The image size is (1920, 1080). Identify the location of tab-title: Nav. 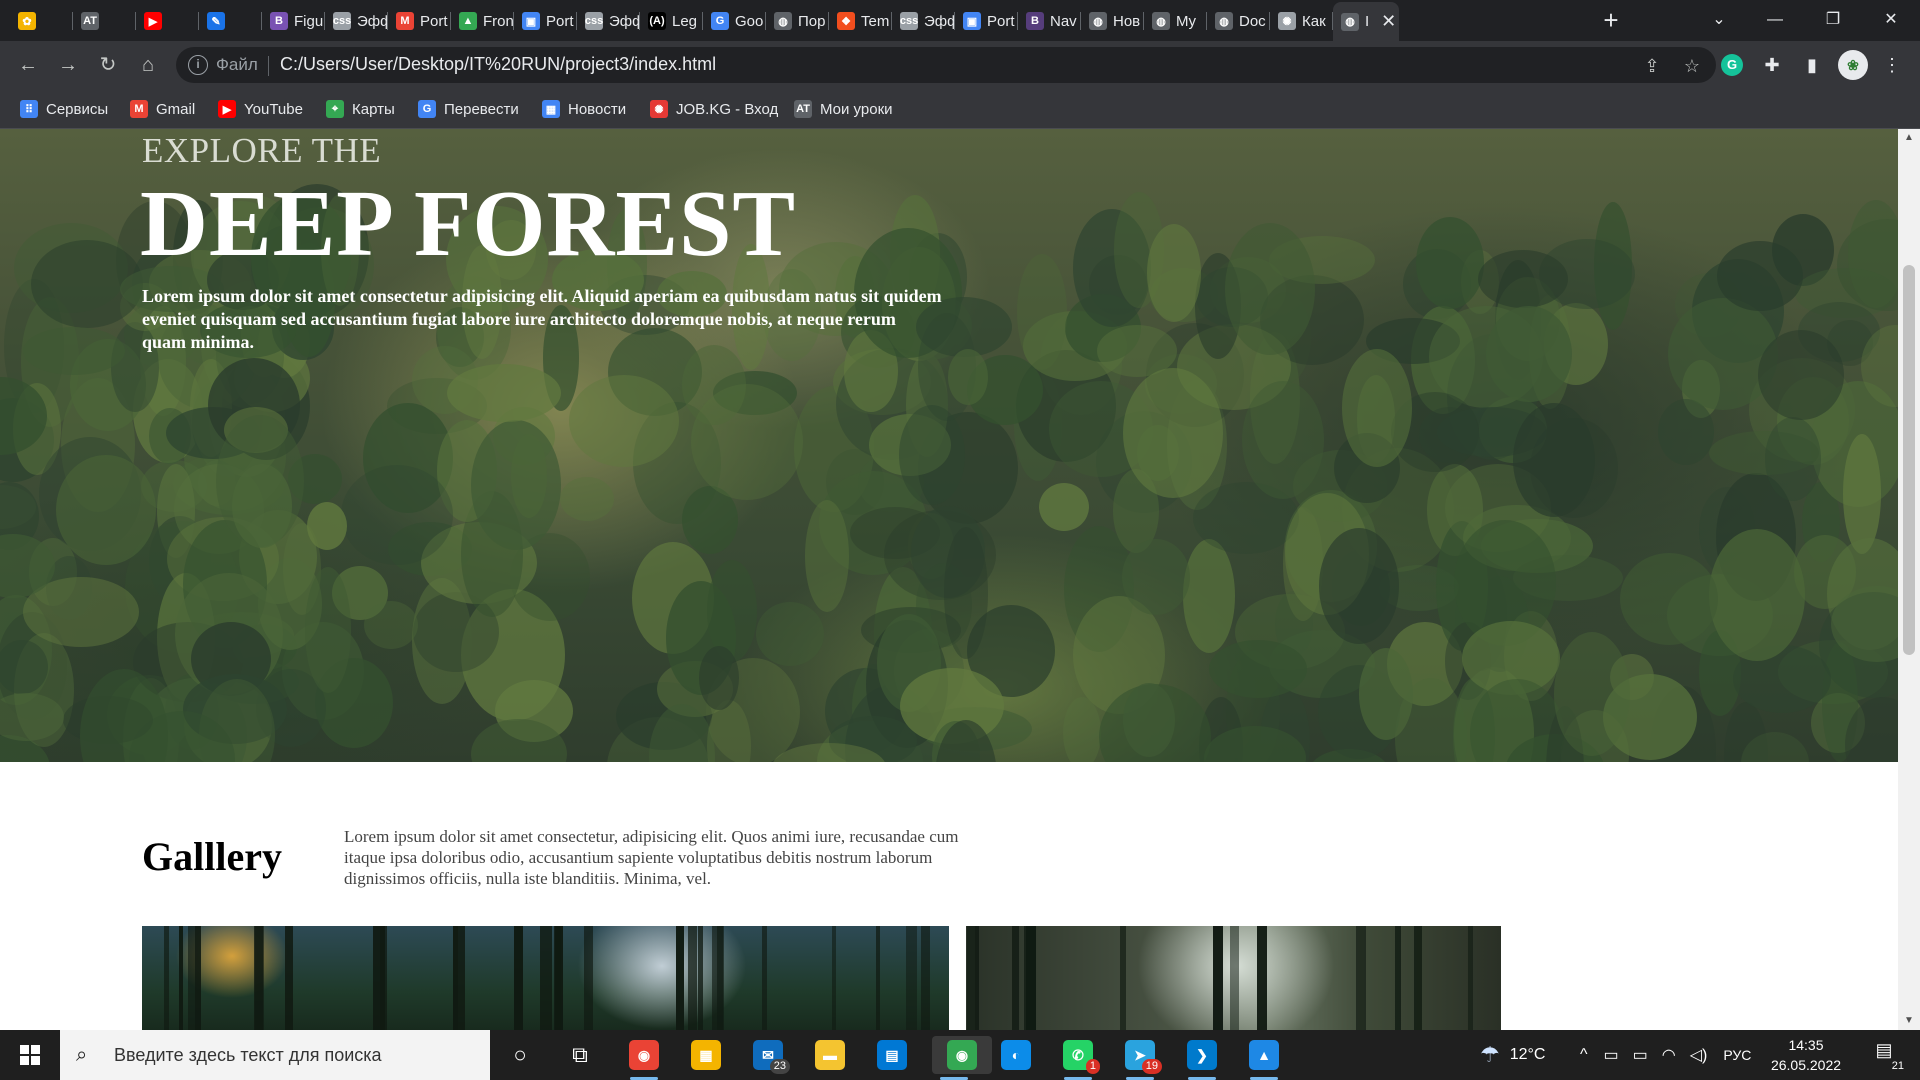
(1063, 21).